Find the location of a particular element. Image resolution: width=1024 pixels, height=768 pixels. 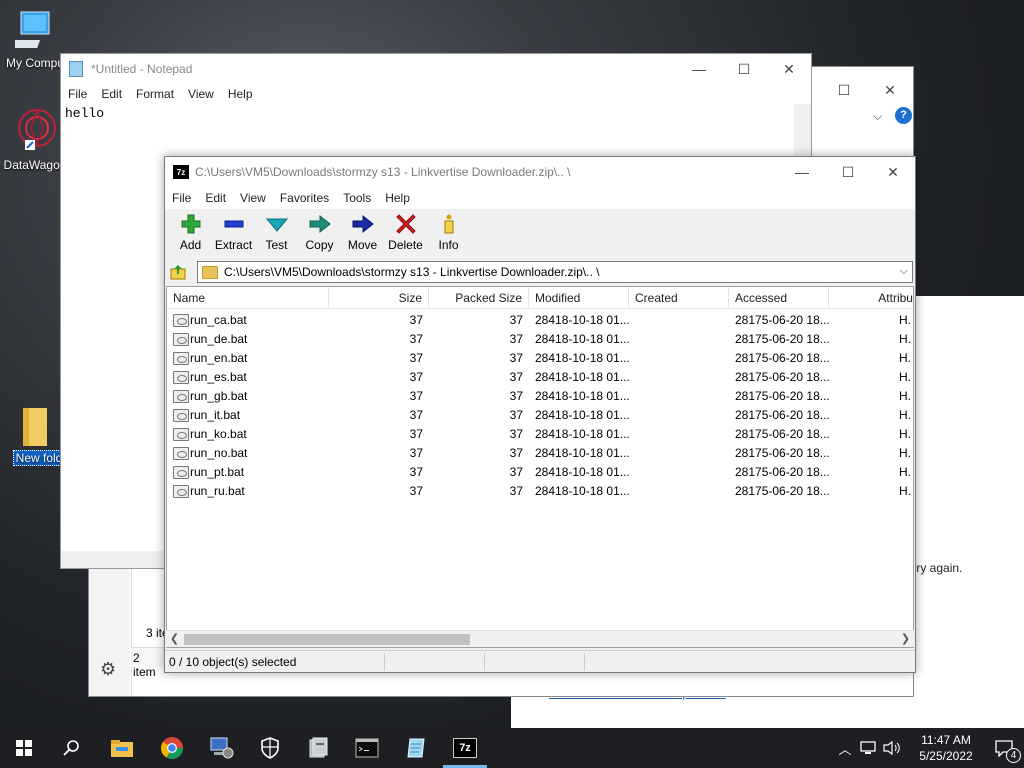

volume-icon is located at coordinates (892, 748).